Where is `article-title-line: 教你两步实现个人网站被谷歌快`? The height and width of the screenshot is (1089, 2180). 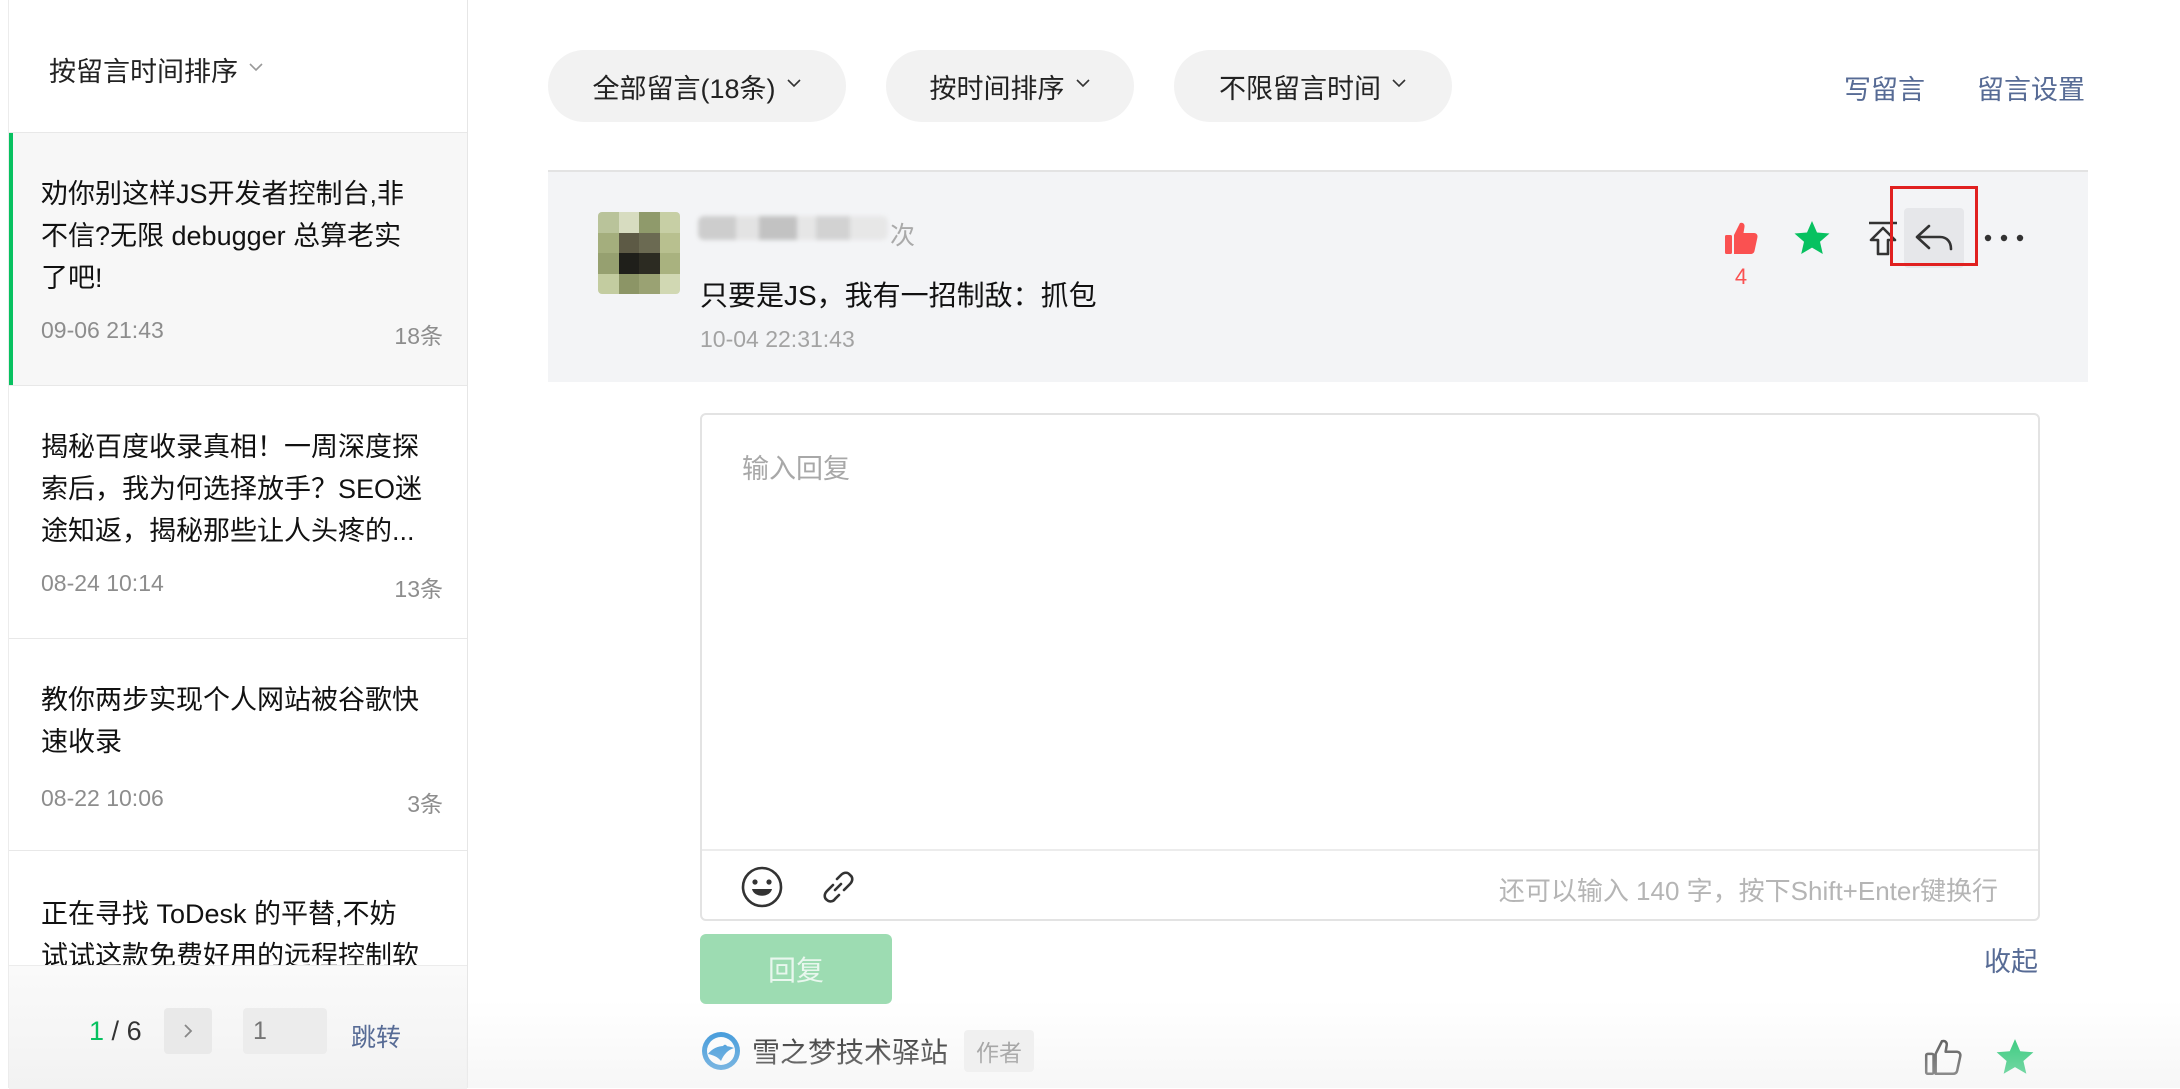
article-title-line: 教你两步实现个人网站被谷歌快 is located at coordinates (230, 700).